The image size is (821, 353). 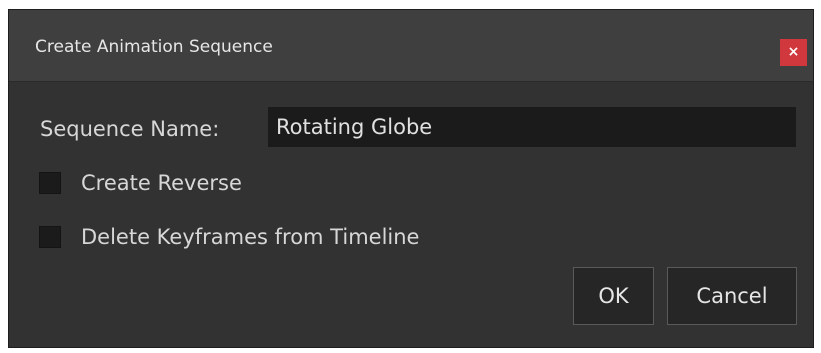 I want to click on sequence-name-label: Sequence Name:, so click(x=130, y=129).